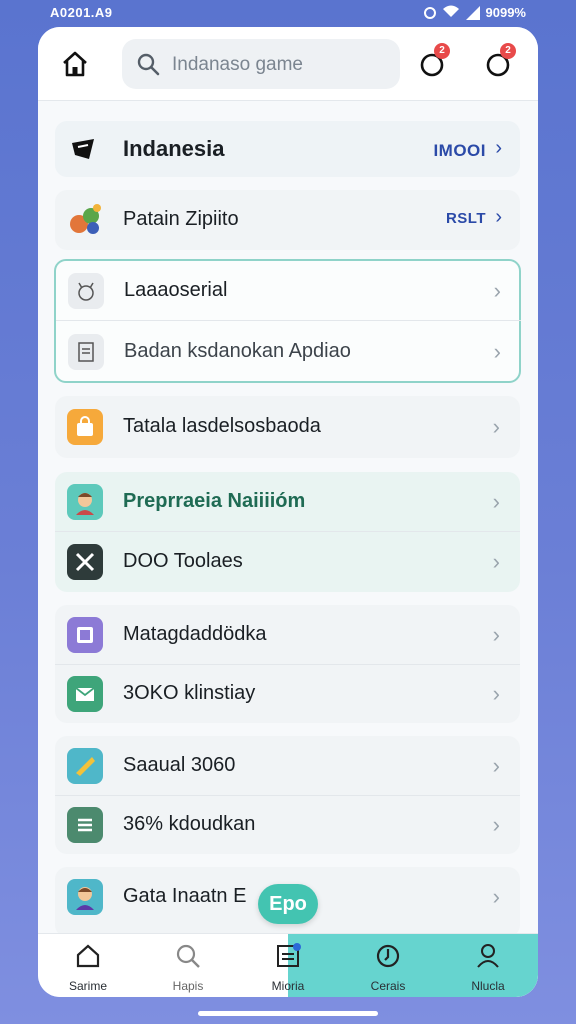 The width and height of the screenshot is (576, 1024). I want to click on item-label: Indanesia, so click(174, 148).